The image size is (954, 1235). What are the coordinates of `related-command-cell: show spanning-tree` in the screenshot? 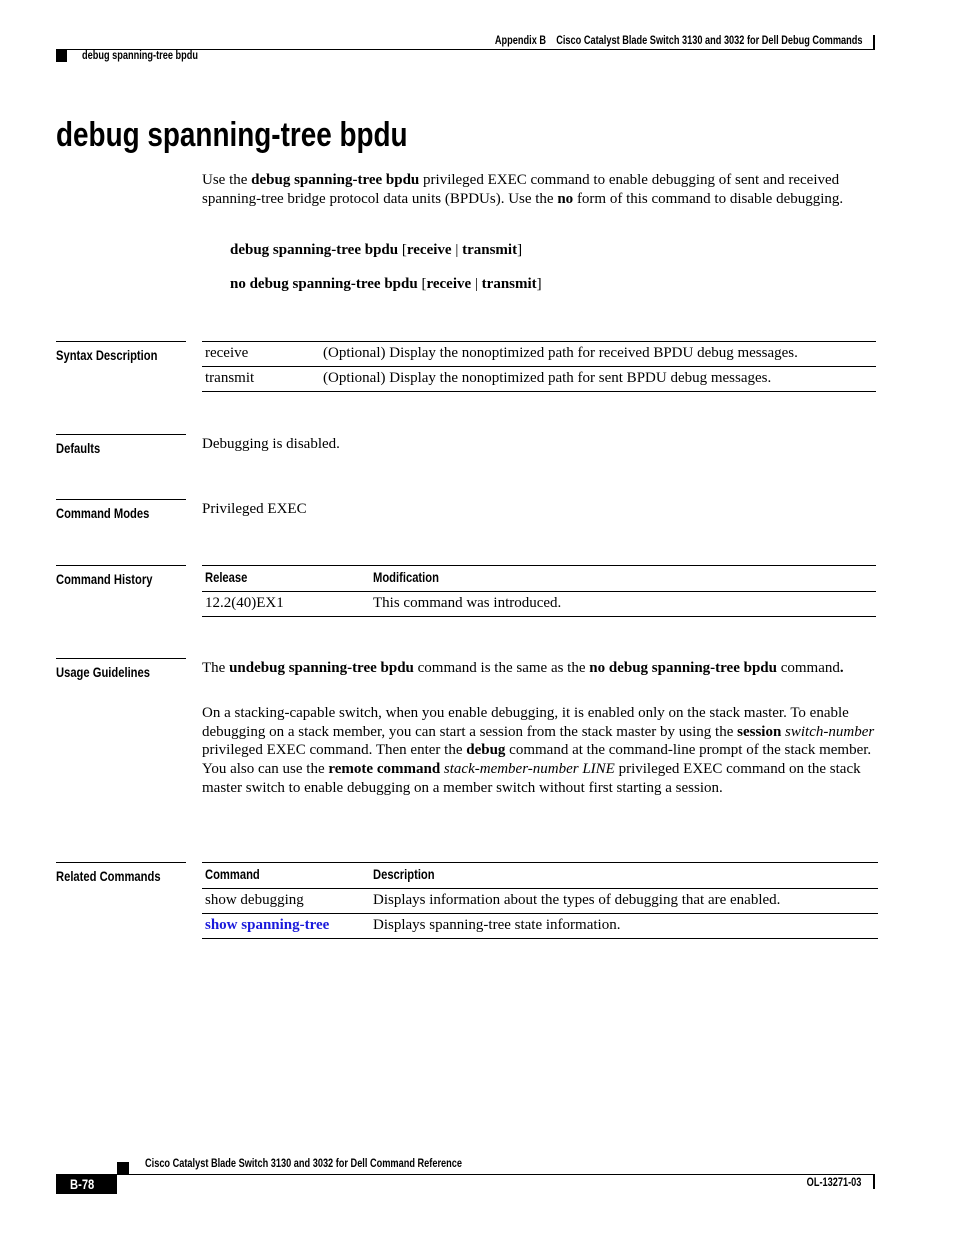 It's located at (286, 926).